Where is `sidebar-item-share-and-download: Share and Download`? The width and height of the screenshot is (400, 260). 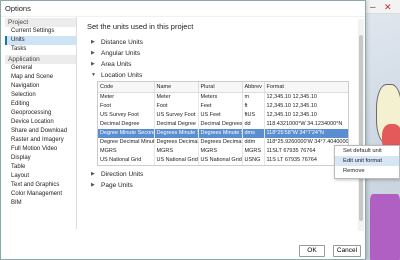 sidebar-item-share-and-download: Share and Download is located at coordinates (40, 131).